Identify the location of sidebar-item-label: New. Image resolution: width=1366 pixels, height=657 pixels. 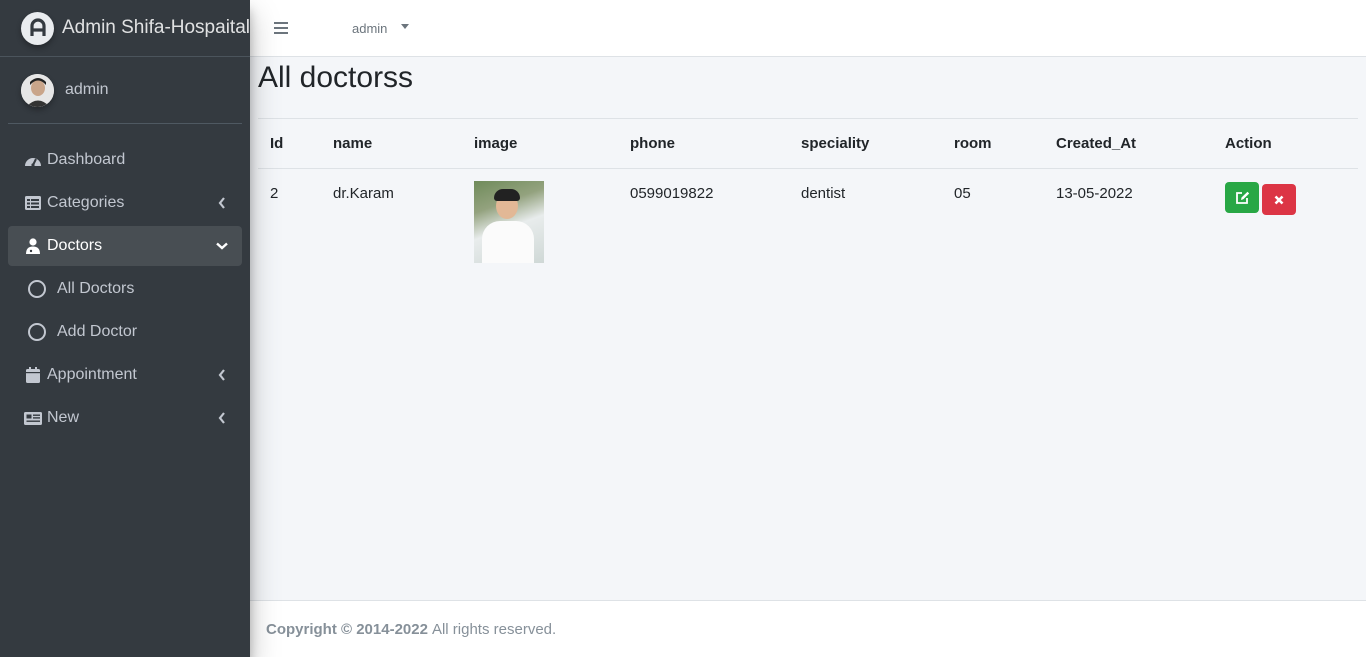
(63, 417).